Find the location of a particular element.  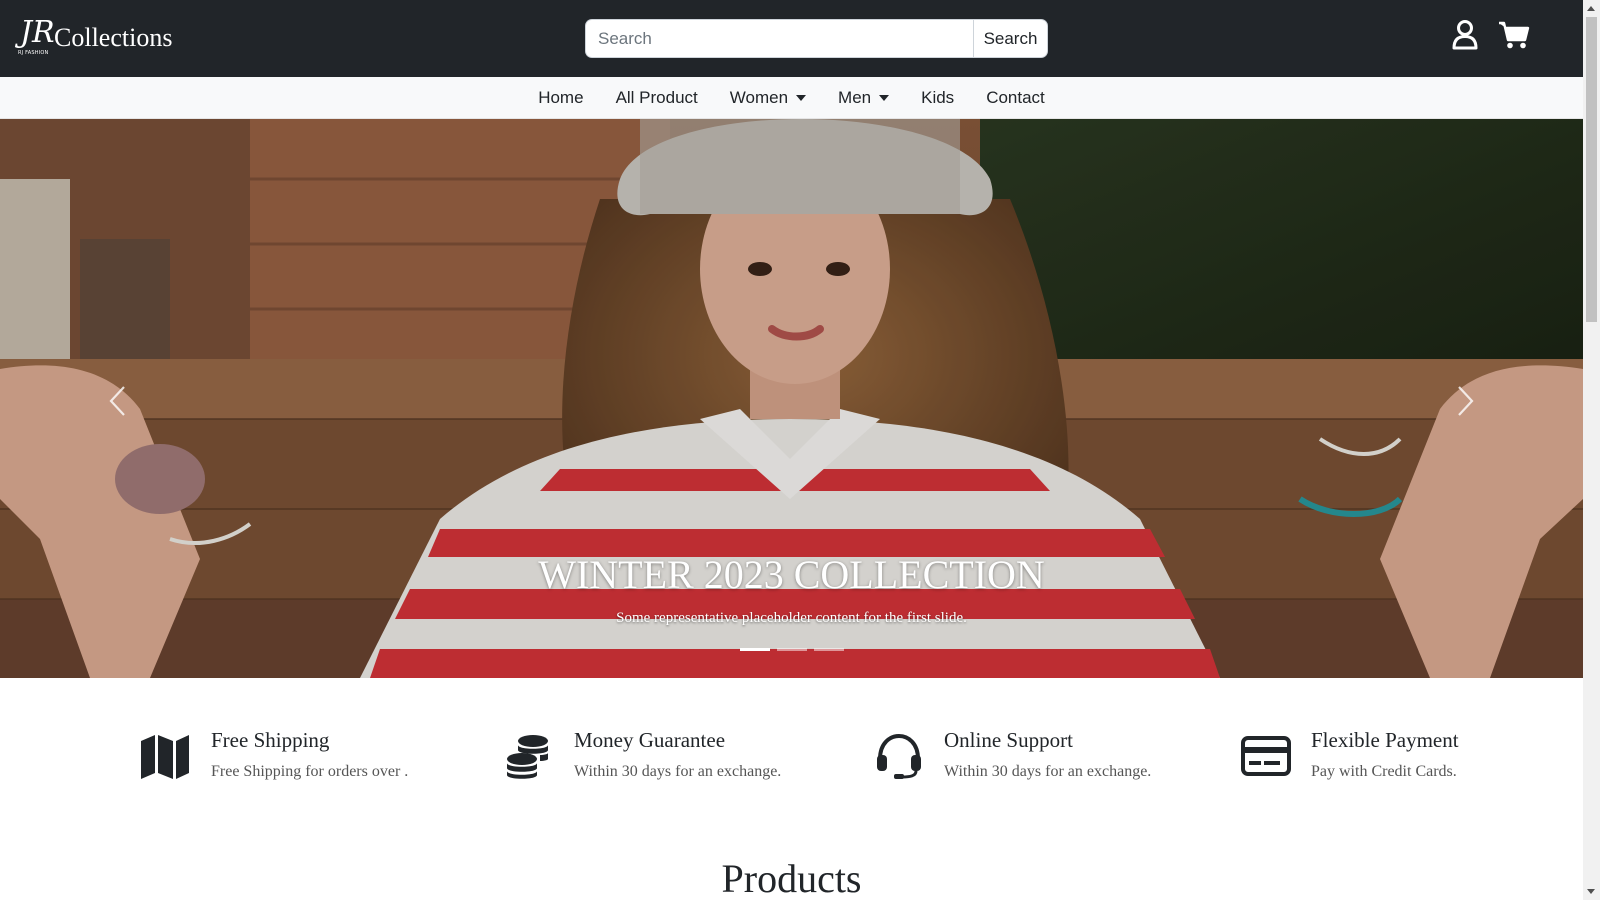

nav-label: Women is located at coordinates (759, 97).